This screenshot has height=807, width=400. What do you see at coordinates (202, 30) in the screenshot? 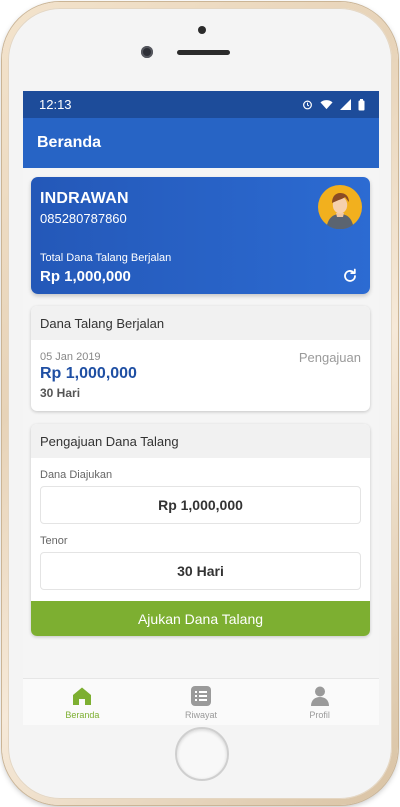
I see `proximity-sensor` at bounding box center [202, 30].